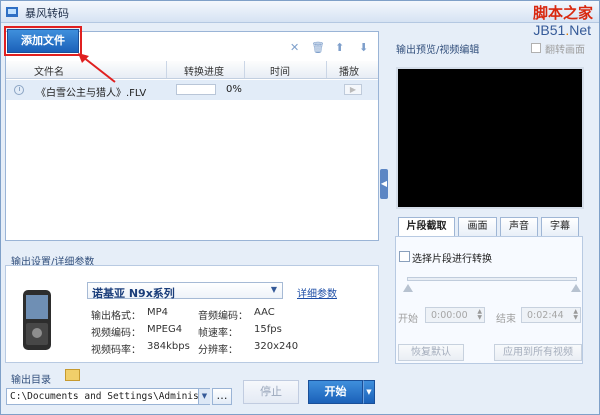 This screenshot has width=600, height=415. What do you see at coordinates (369, 392) in the screenshot?
I see `start-dropdown-button: ▼` at bounding box center [369, 392].